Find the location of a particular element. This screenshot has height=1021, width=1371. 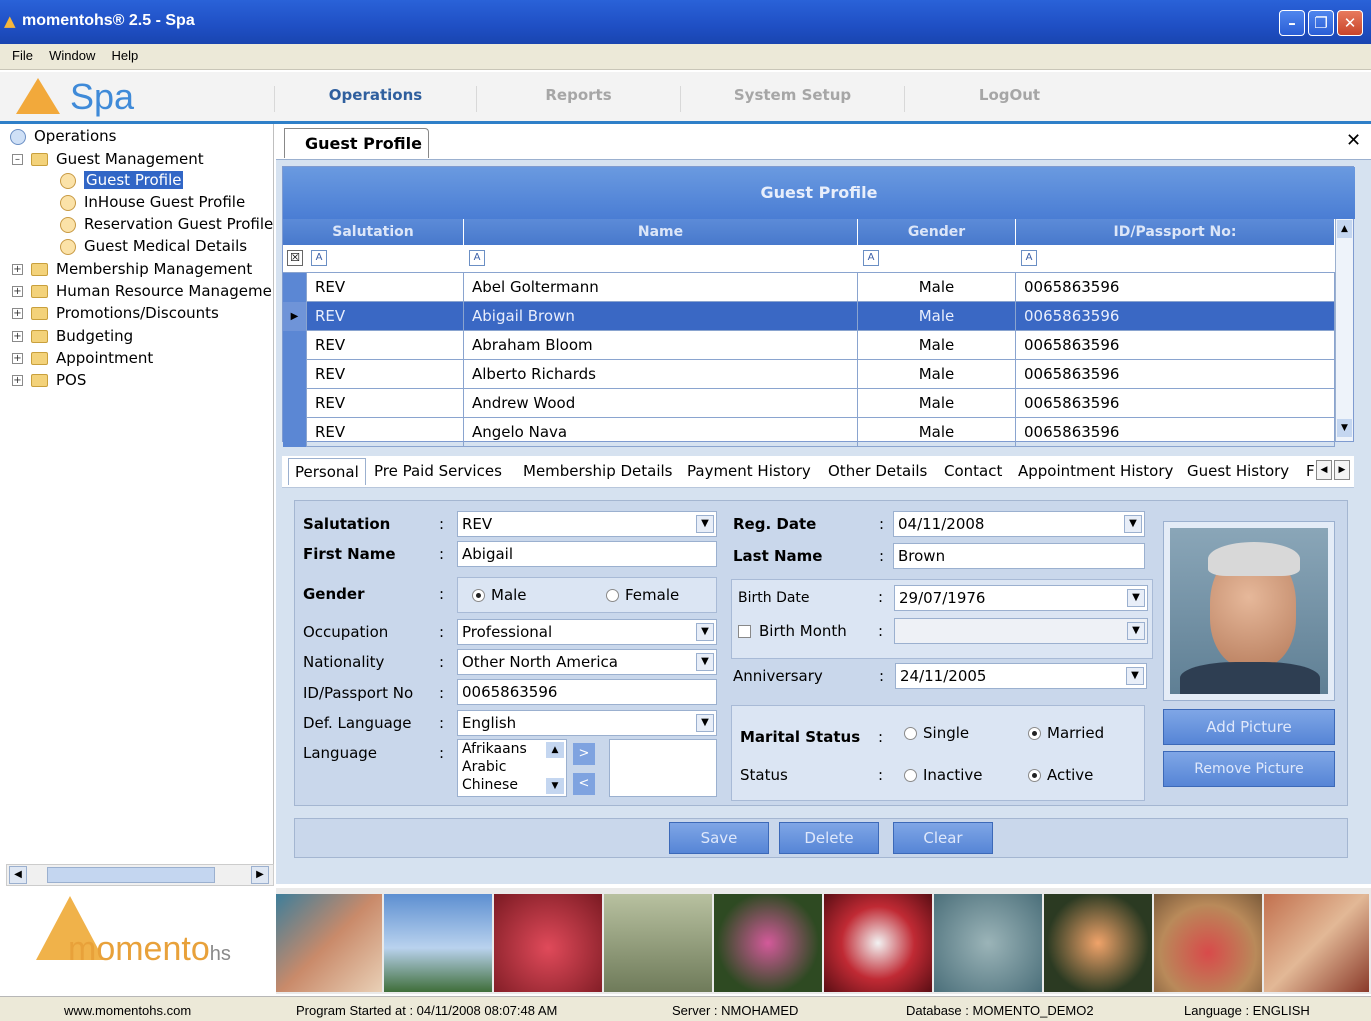

first-name-field: Abigail is located at coordinates (587, 554).